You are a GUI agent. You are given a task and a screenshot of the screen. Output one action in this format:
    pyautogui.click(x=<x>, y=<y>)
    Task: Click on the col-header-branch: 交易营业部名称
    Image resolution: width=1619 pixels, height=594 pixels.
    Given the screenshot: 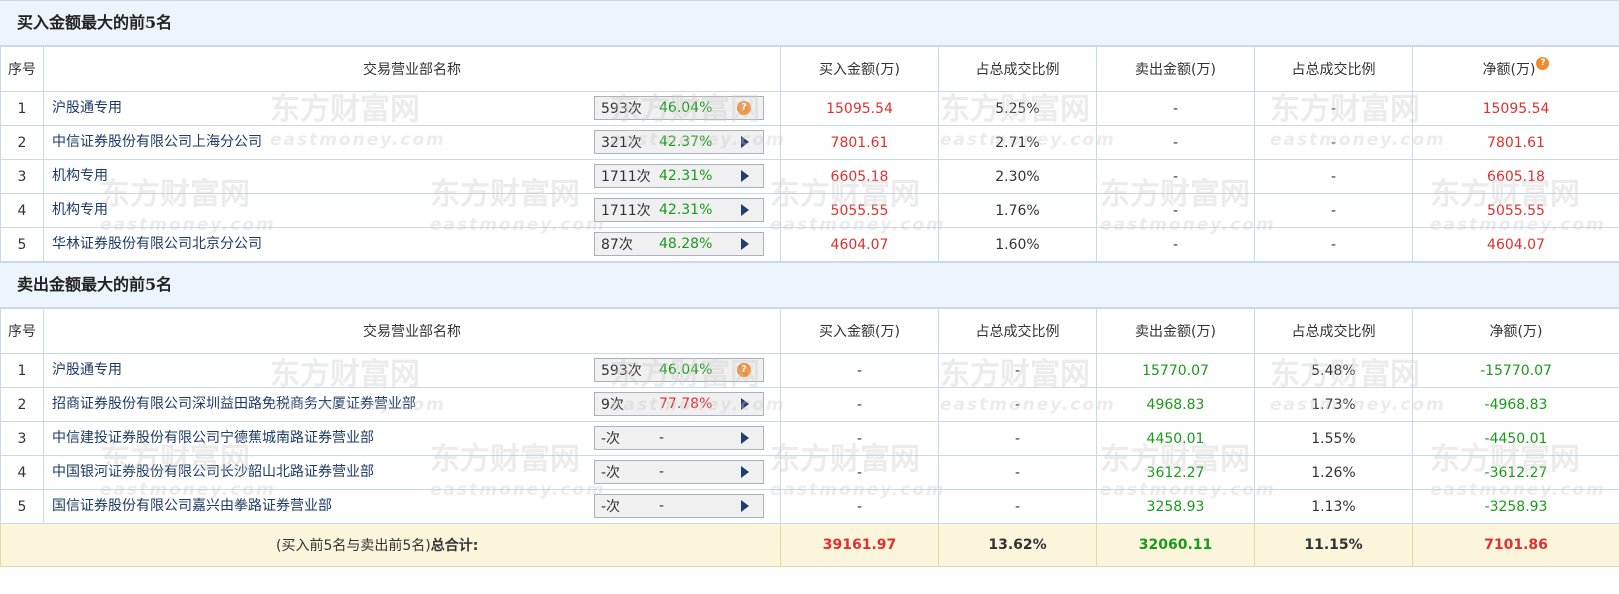 What is the action you would take?
    pyautogui.click(x=412, y=69)
    